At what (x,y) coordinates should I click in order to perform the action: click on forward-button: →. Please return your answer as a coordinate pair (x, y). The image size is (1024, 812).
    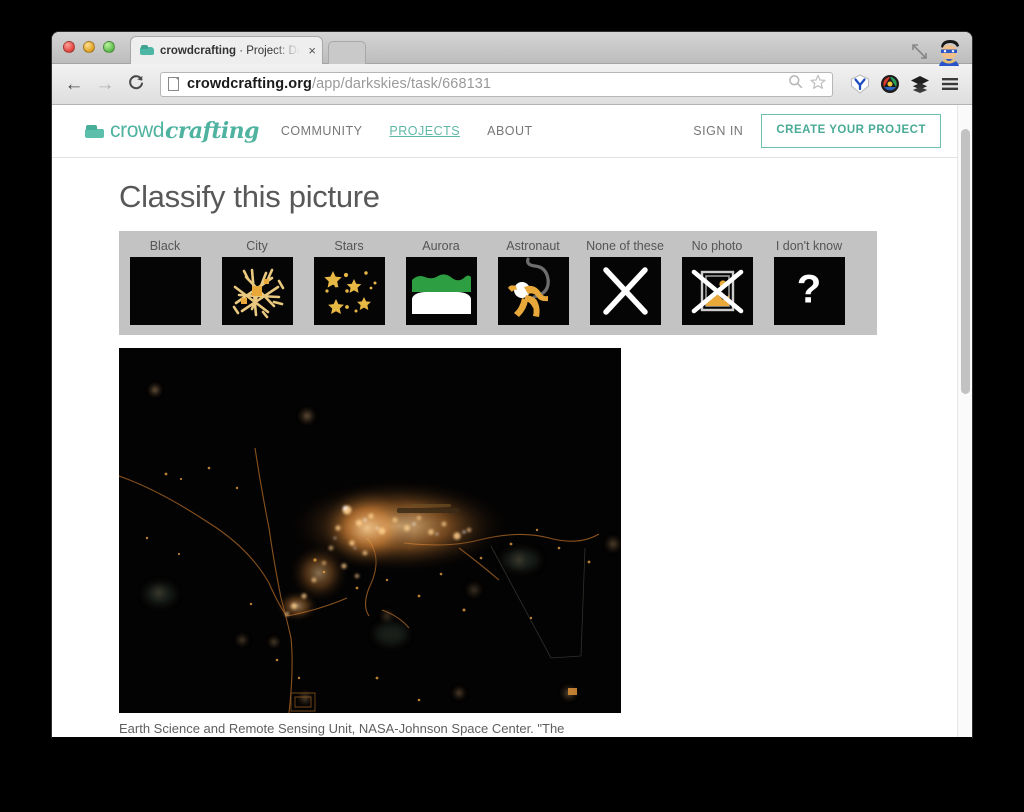
    Looking at the image, I should click on (105, 84).